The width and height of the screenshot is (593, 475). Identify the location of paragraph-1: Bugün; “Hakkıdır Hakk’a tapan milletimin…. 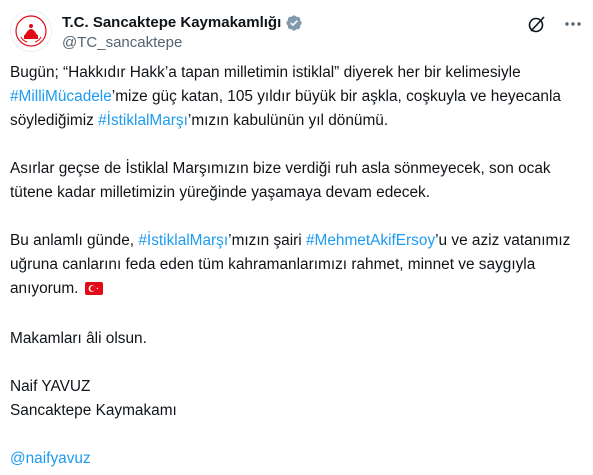
(297, 97).